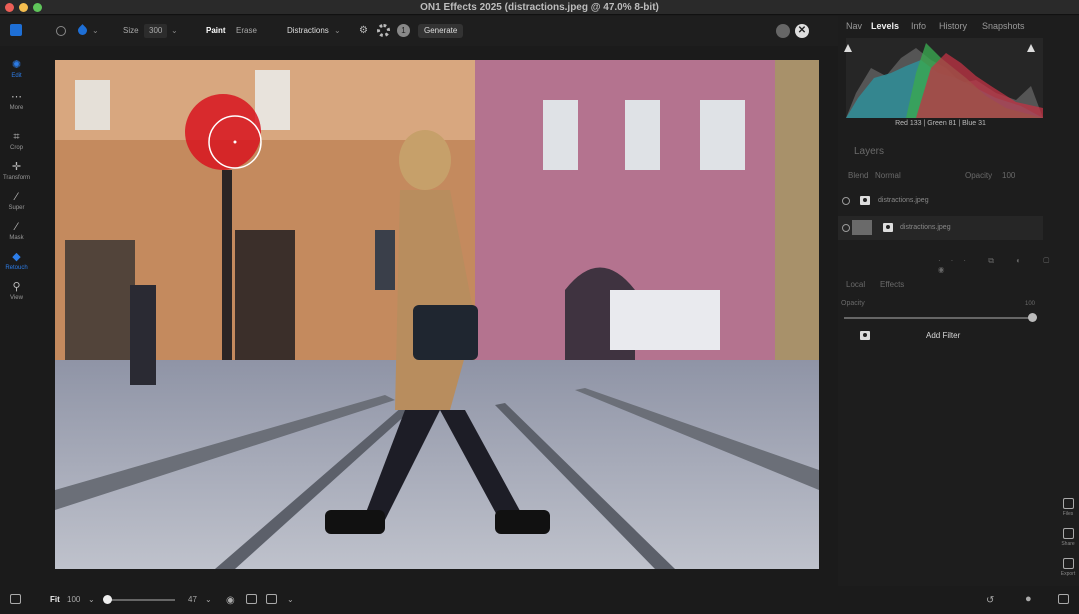 The width and height of the screenshot is (1079, 614). Describe the element at coordinates (953, 26) in the screenshot. I see `tab-history: History` at that location.